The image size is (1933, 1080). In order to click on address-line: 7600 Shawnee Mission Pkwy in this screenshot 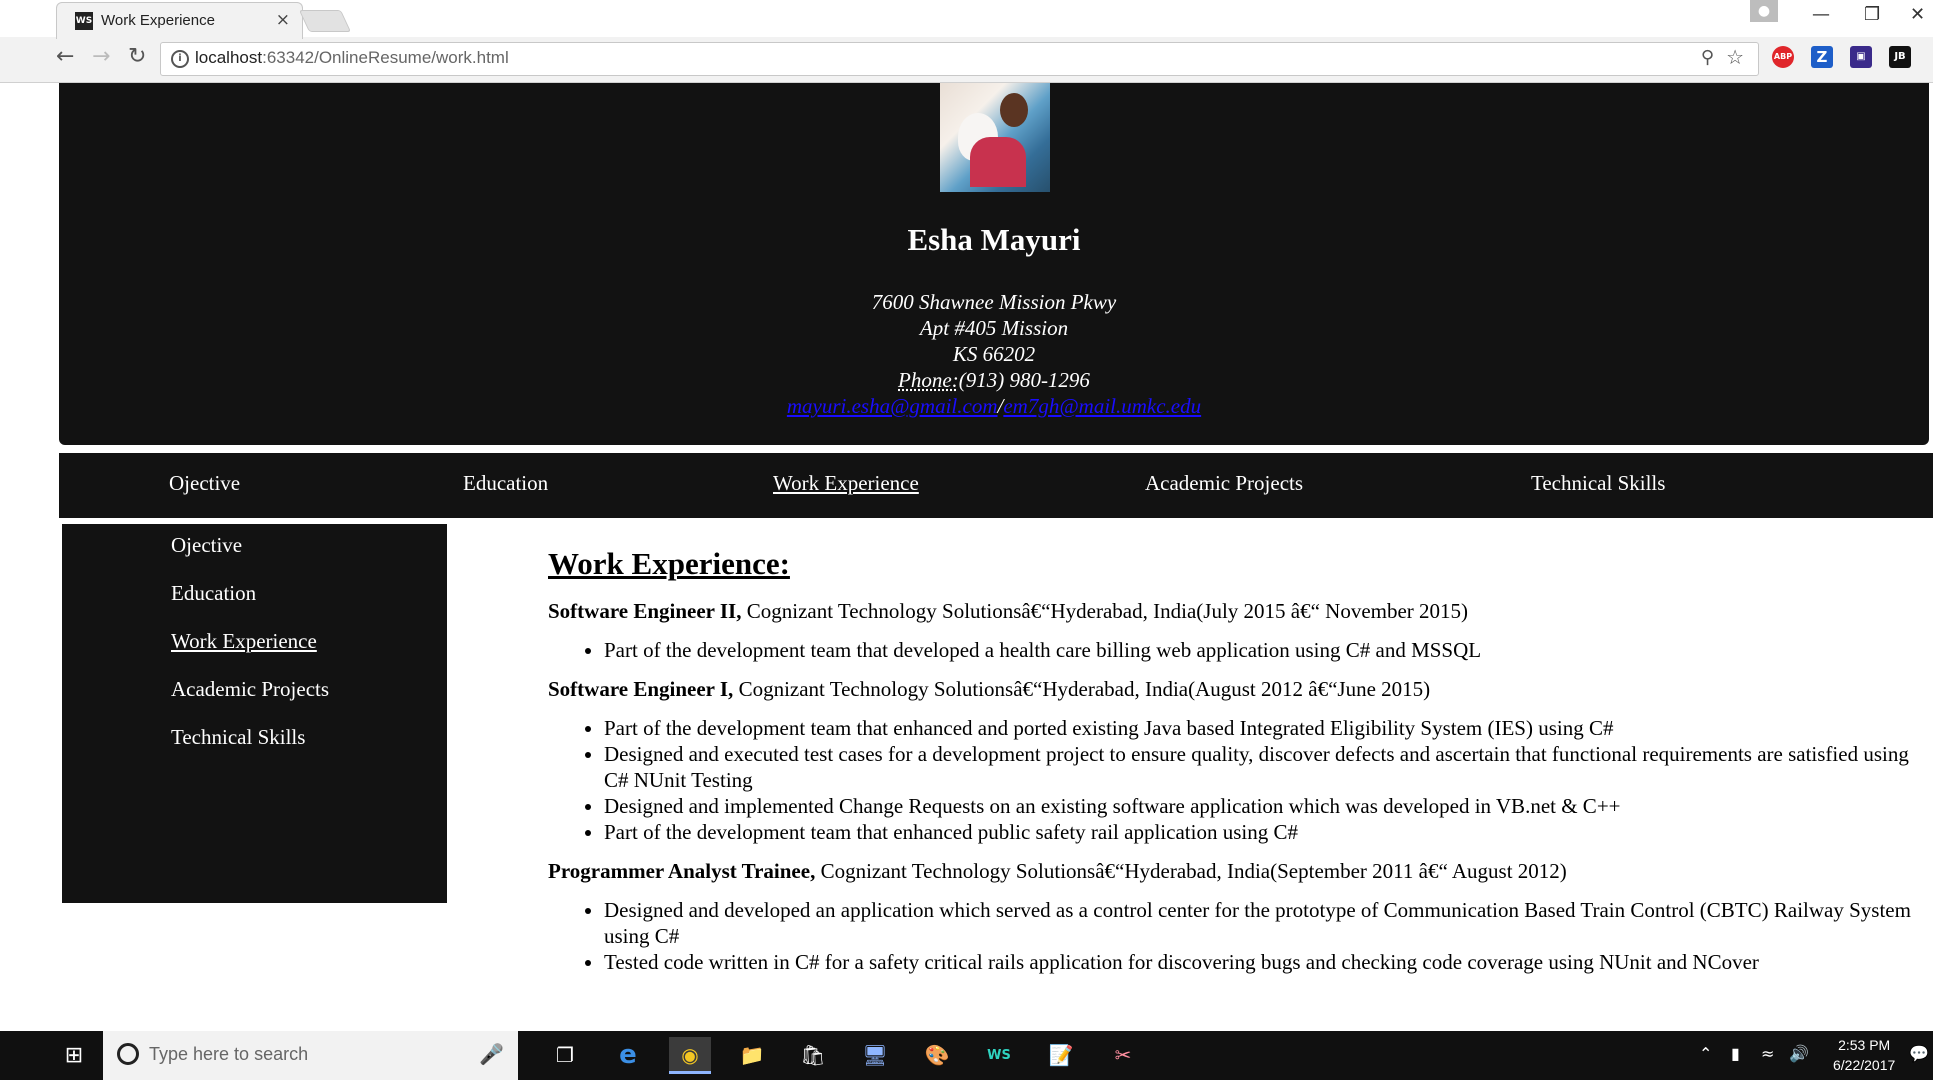, I will do `click(994, 302)`.